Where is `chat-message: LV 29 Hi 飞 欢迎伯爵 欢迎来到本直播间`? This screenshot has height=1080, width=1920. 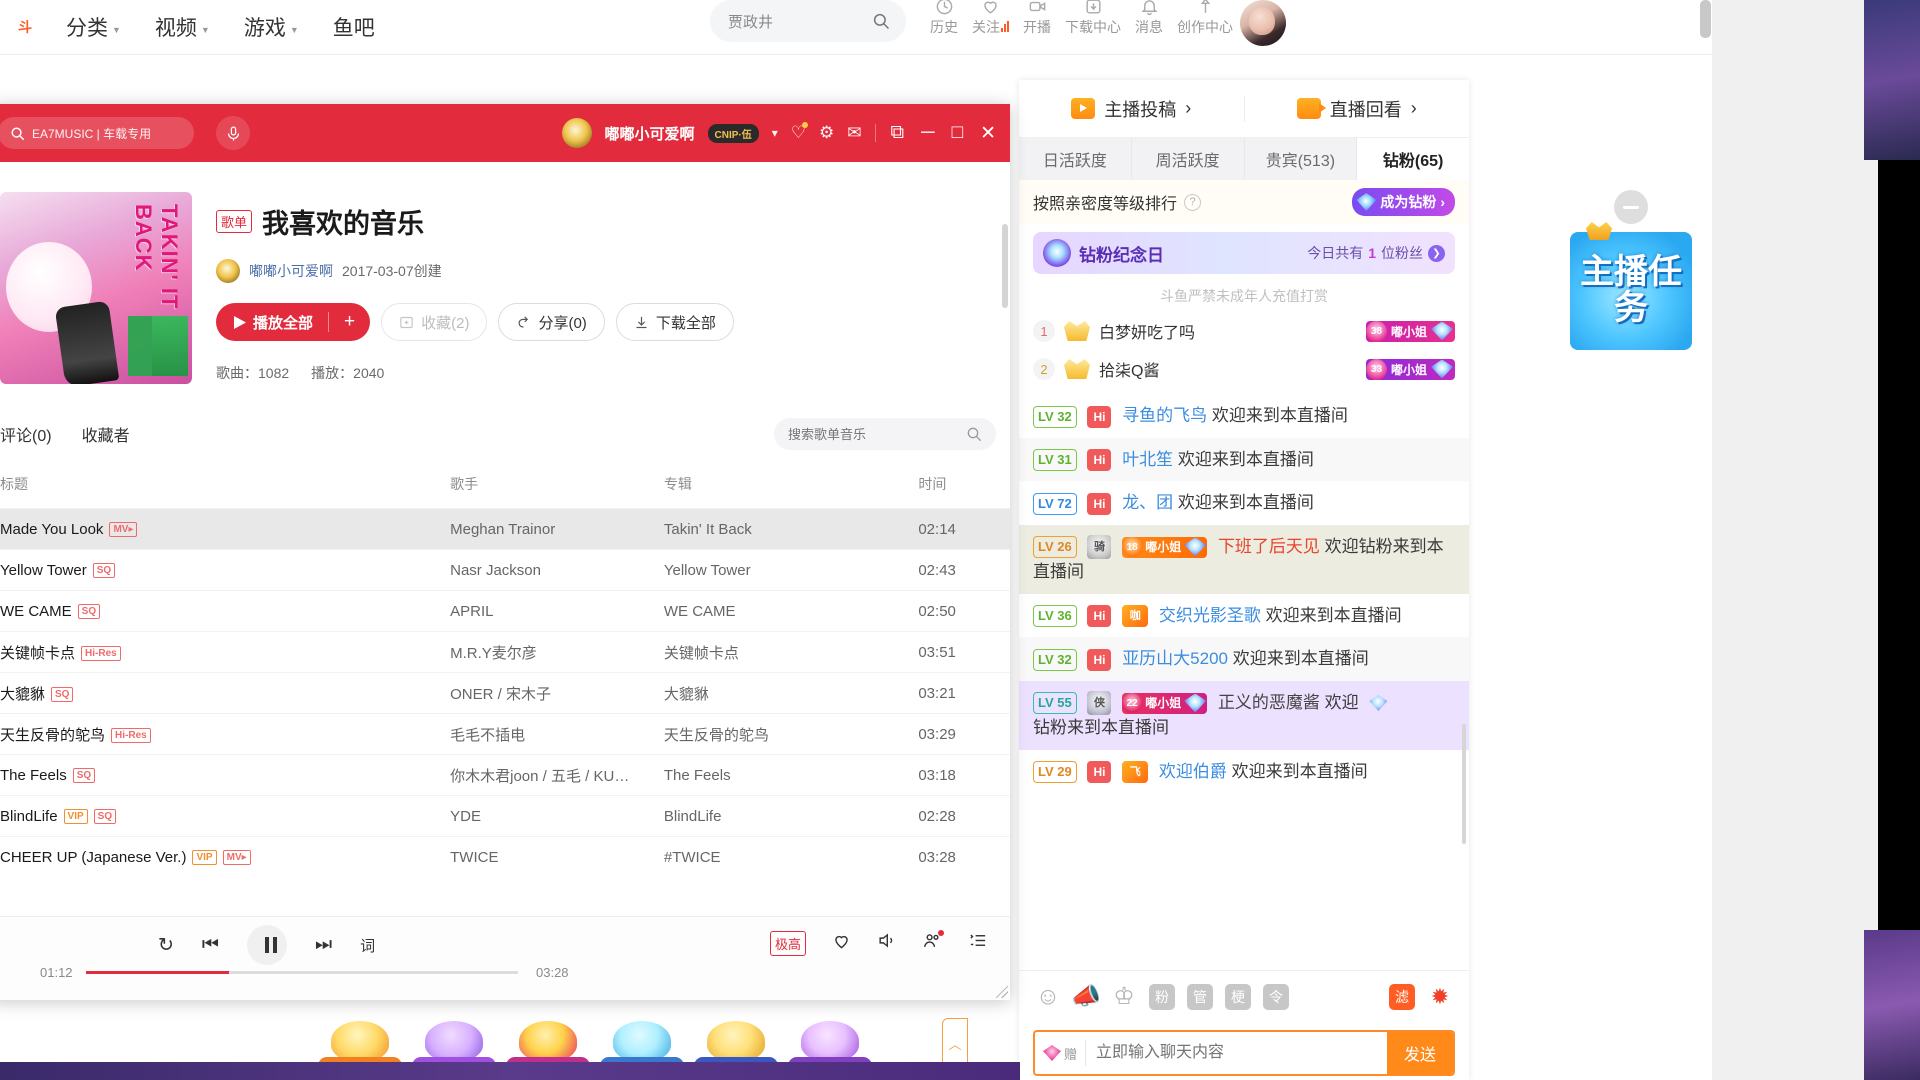
chat-message: LV 29 Hi 飞 欢迎伯爵 欢迎来到本直播间 is located at coordinates (1244, 772).